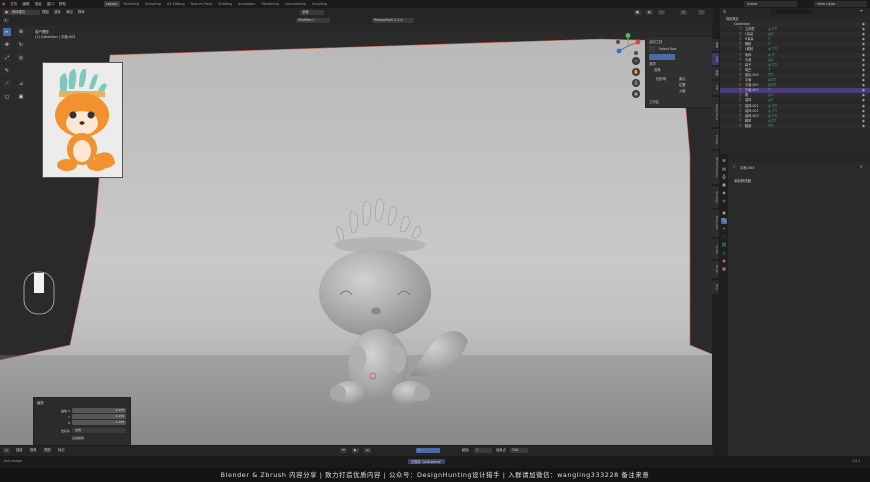 The height and width of the screenshot is (482, 870). Describe the element at coordinates (715, 112) in the screenshot. I see `sidebar-tab: RetopoFlow` at that location.